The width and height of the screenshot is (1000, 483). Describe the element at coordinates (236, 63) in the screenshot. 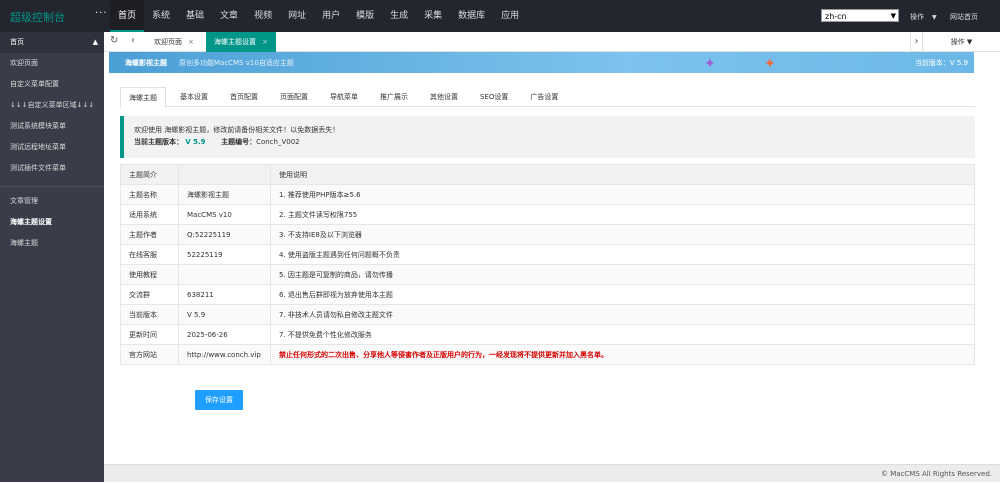

I see `banner-subtitle: 原创多功能MacCMS v10自适应主题` at that location.